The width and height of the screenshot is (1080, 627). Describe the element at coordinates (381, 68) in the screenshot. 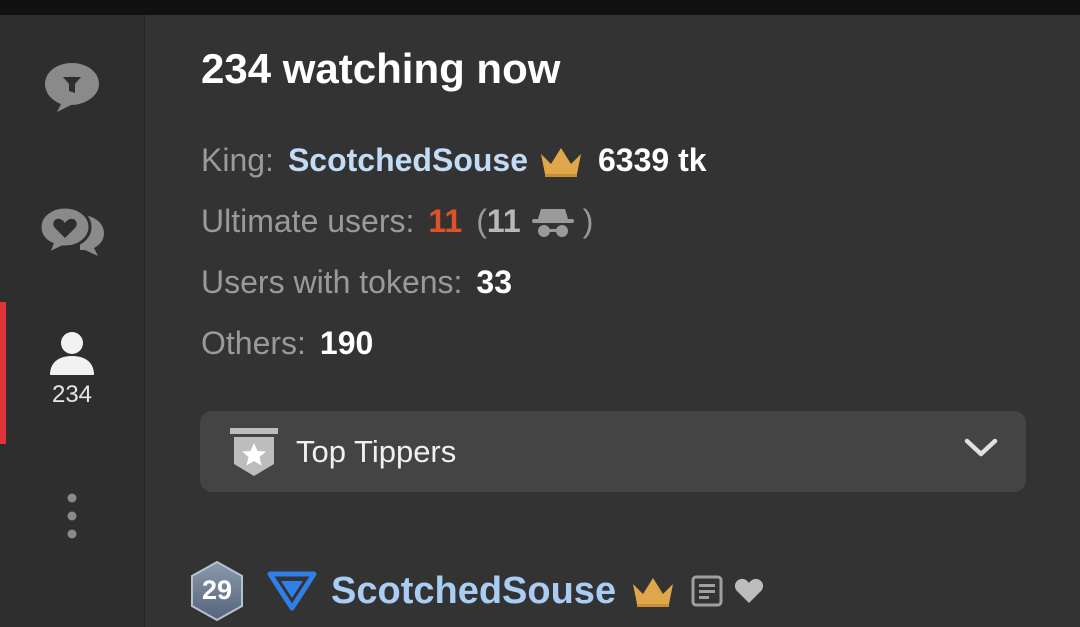

I see `page-title: 234 watching now` at that location.